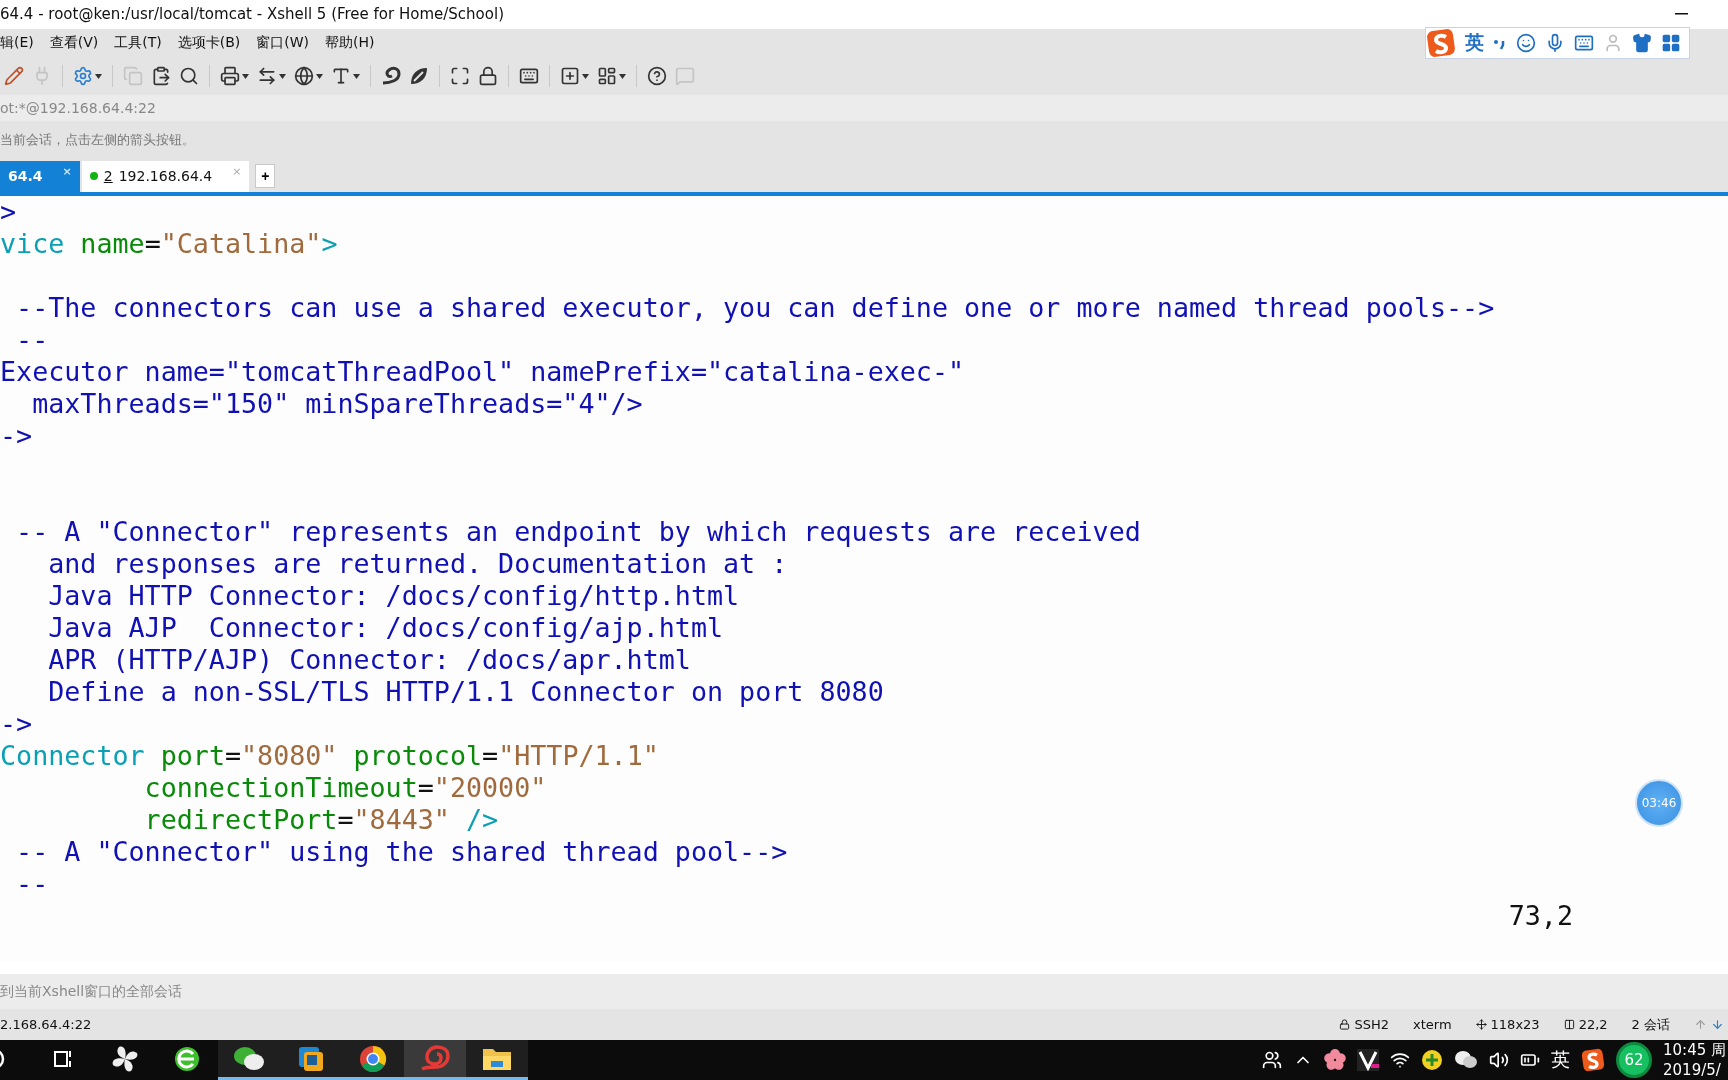  I want to click on tab-label: 64.4, so click(25, 176).